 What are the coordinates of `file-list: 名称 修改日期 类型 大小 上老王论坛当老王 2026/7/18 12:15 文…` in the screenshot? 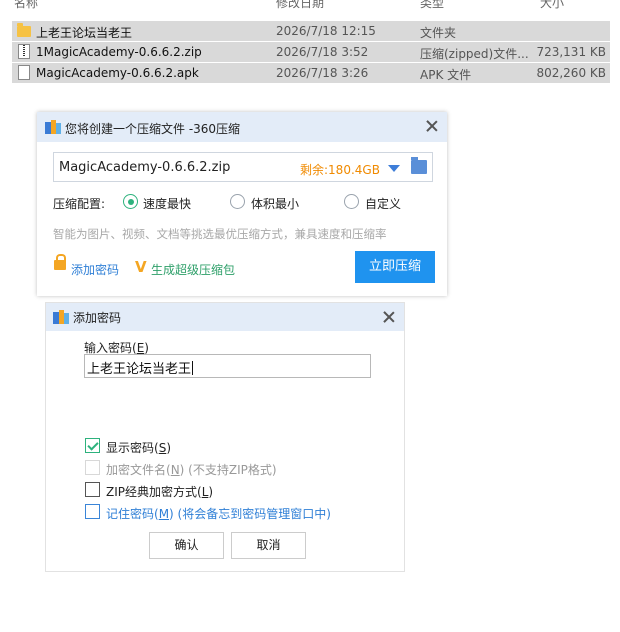 It's located at (310, 45).